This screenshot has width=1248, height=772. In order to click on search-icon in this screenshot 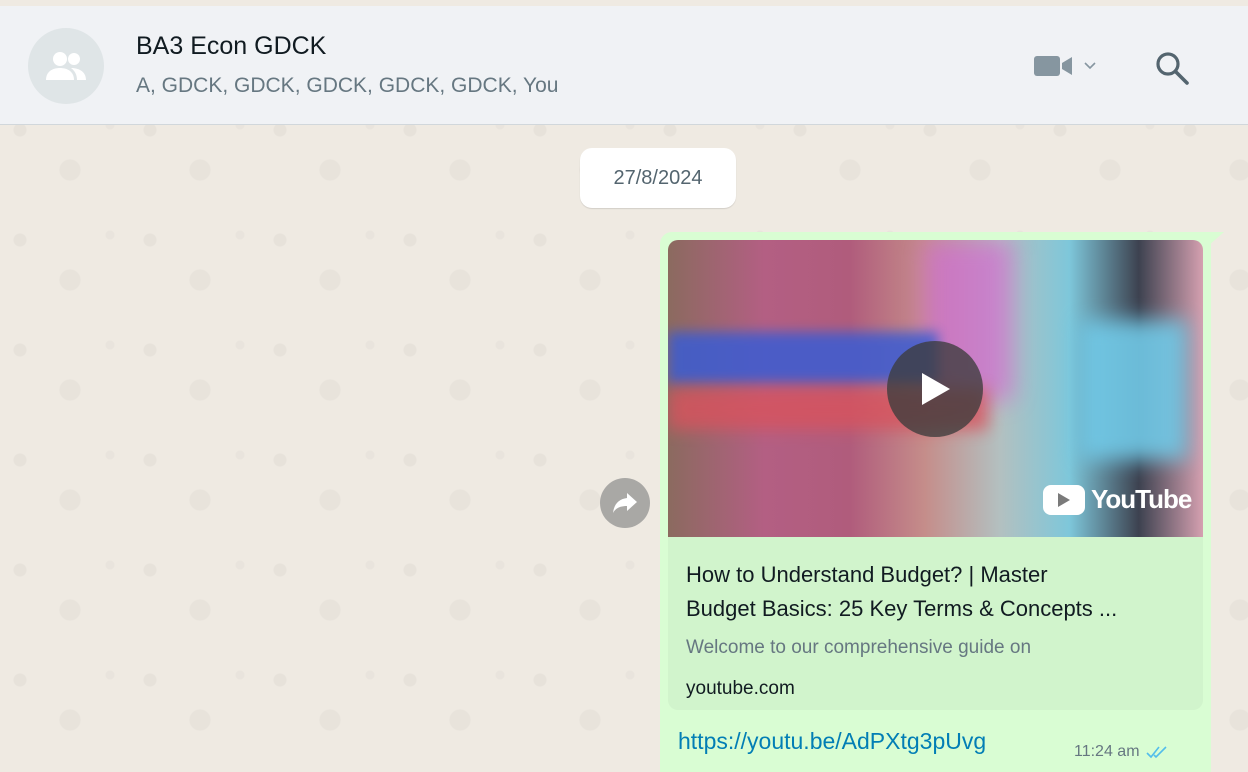, I will do `click(1172, 68)`.